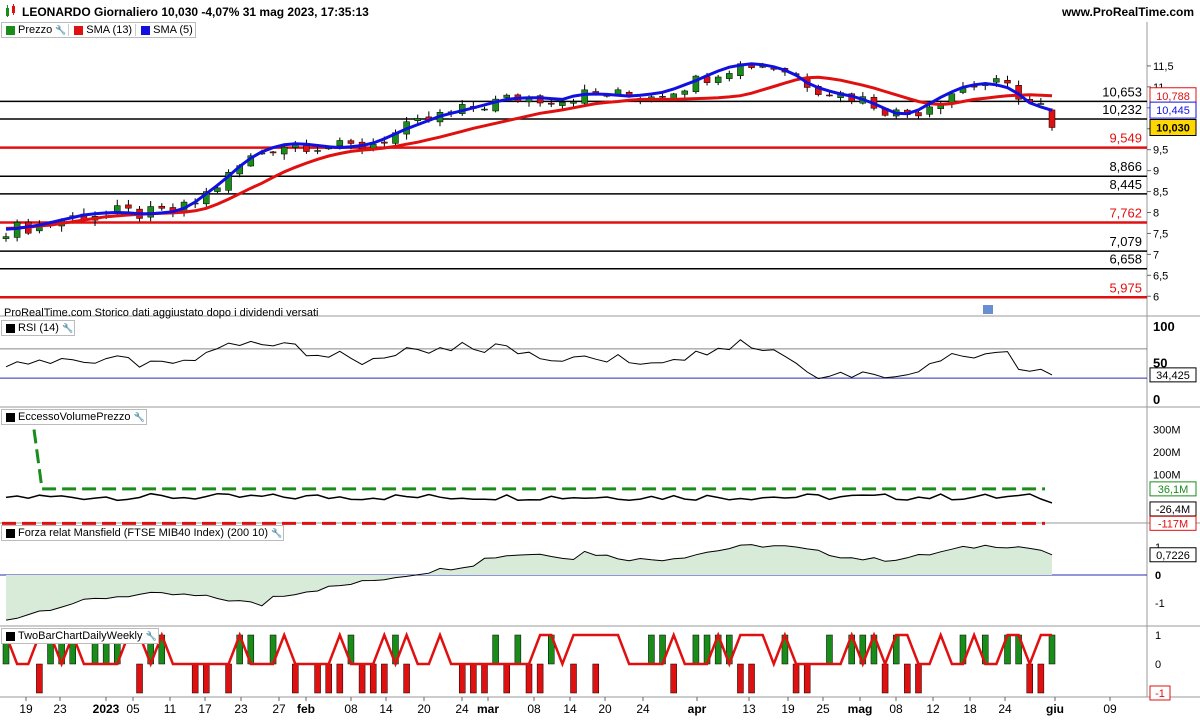 This screenshot has width=1200, height=720. What do you see at coordinates (205, 709) in the screenshot?
I see `x-tick-label: 17` at bounding box center [205, 709].